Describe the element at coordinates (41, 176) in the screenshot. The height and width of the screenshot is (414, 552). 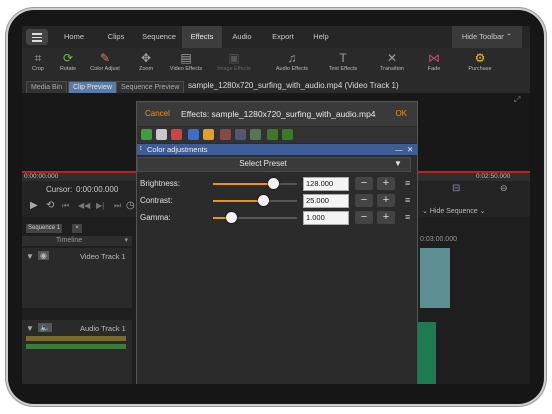
I see `ruler-start-time: 0:00:00.000` at that location.